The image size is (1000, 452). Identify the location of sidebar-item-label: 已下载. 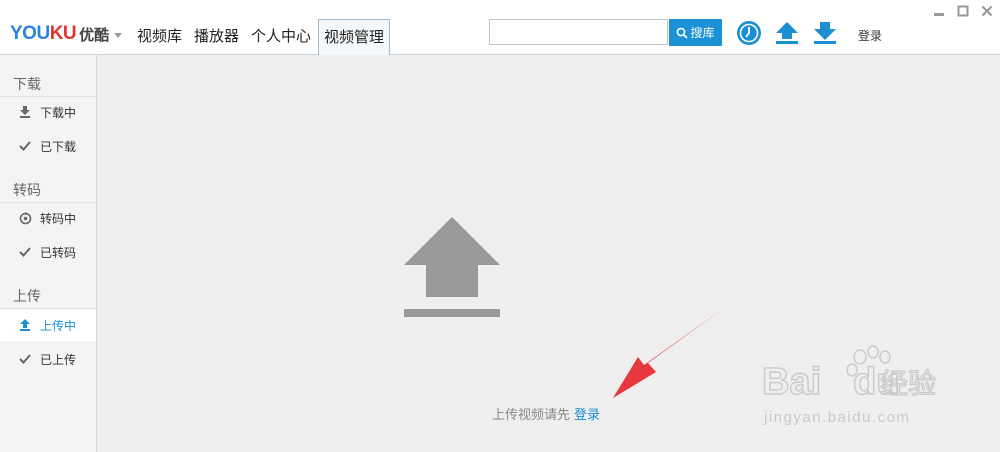
(58, 146).